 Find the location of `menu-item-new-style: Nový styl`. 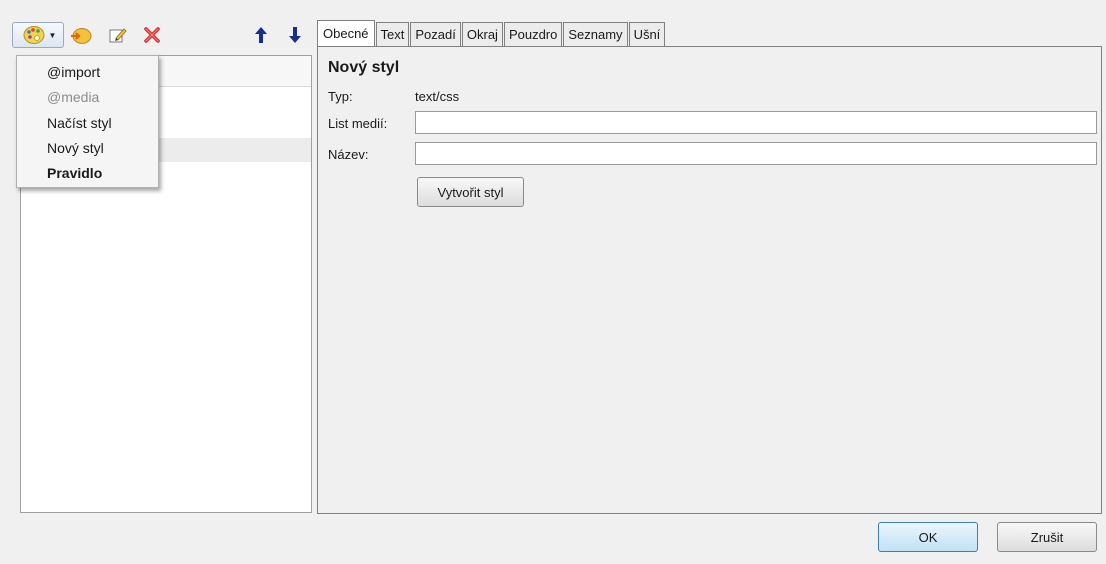

menu-item-new-style: Nový styl is located at coordinates (75, 148).